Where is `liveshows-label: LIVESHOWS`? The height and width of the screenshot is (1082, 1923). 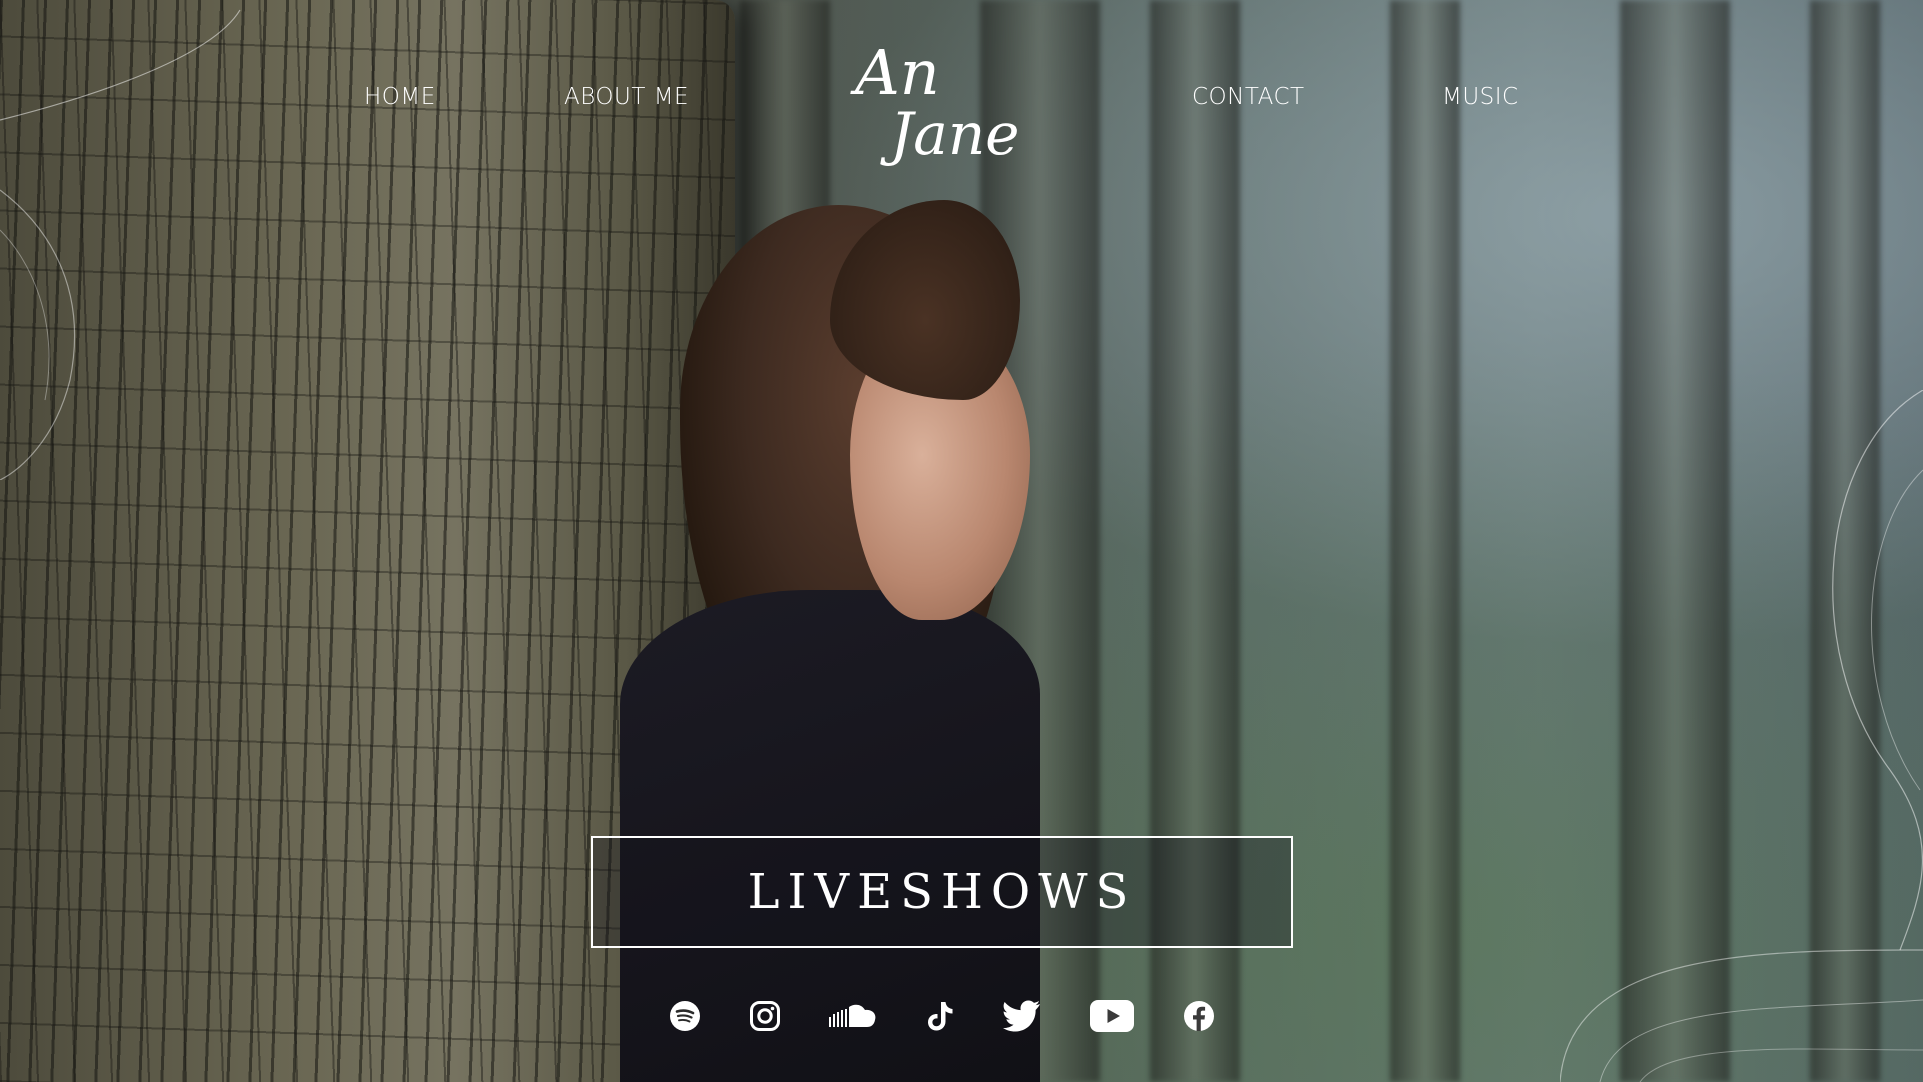 liveshows-label: LIVESHOWS is located at coordinates (942, 892).